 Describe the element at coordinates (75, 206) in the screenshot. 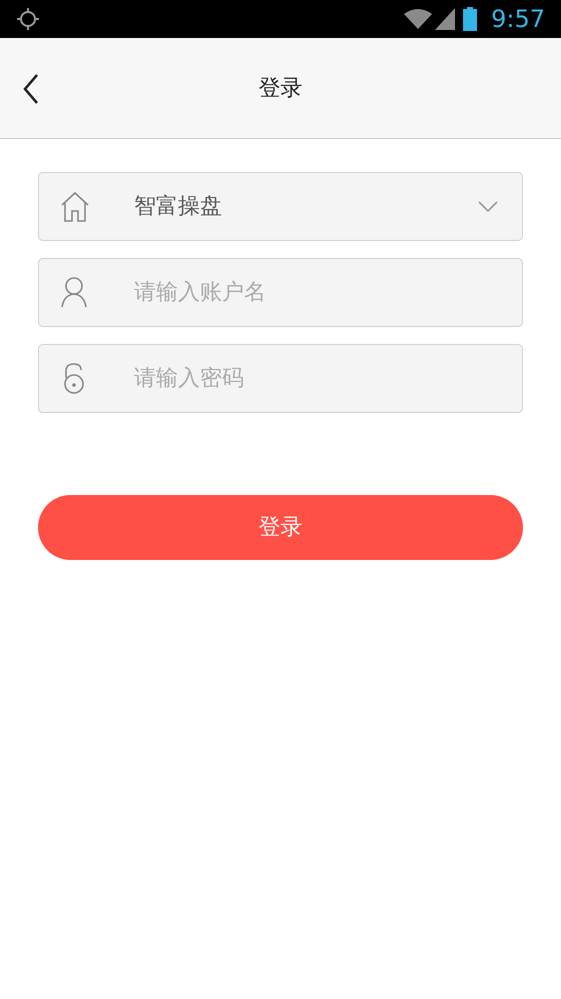

I see `home-icon` at that location.